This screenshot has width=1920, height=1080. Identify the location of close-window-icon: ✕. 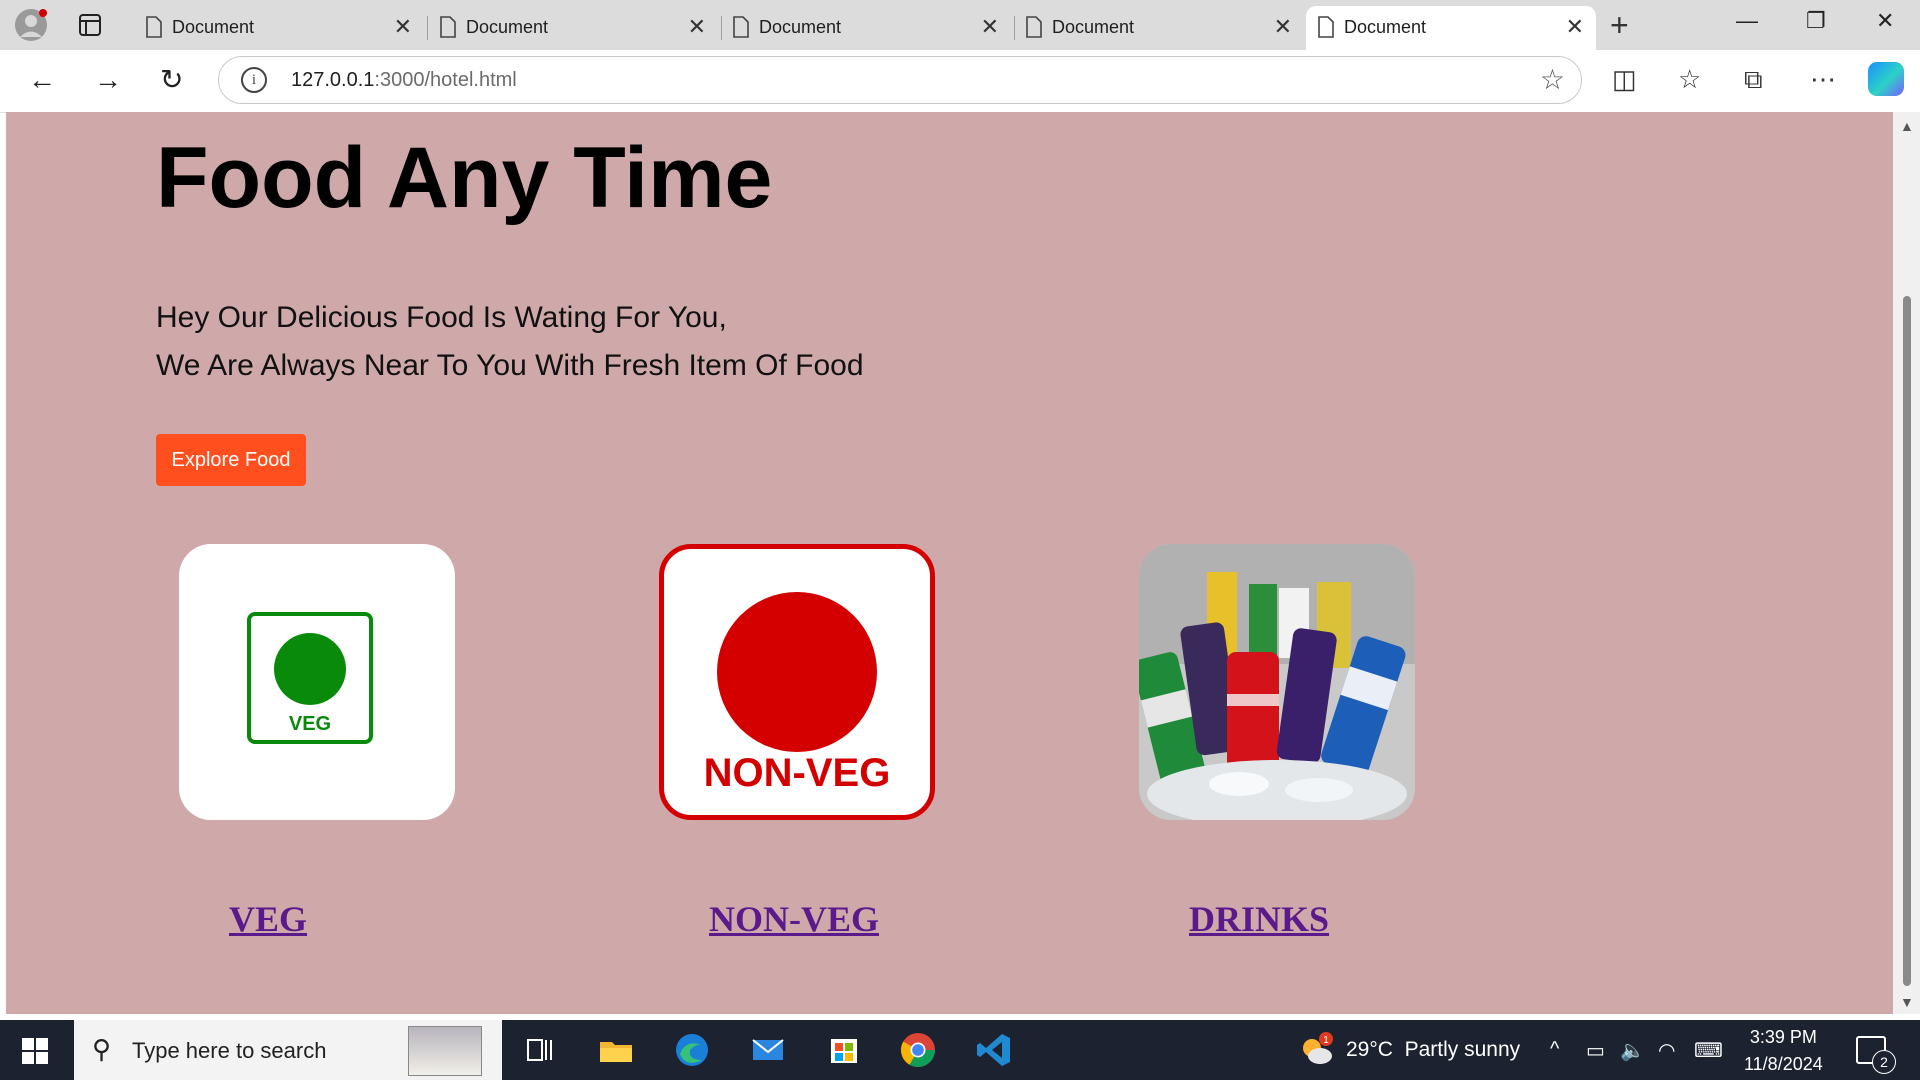
(1885, 21).